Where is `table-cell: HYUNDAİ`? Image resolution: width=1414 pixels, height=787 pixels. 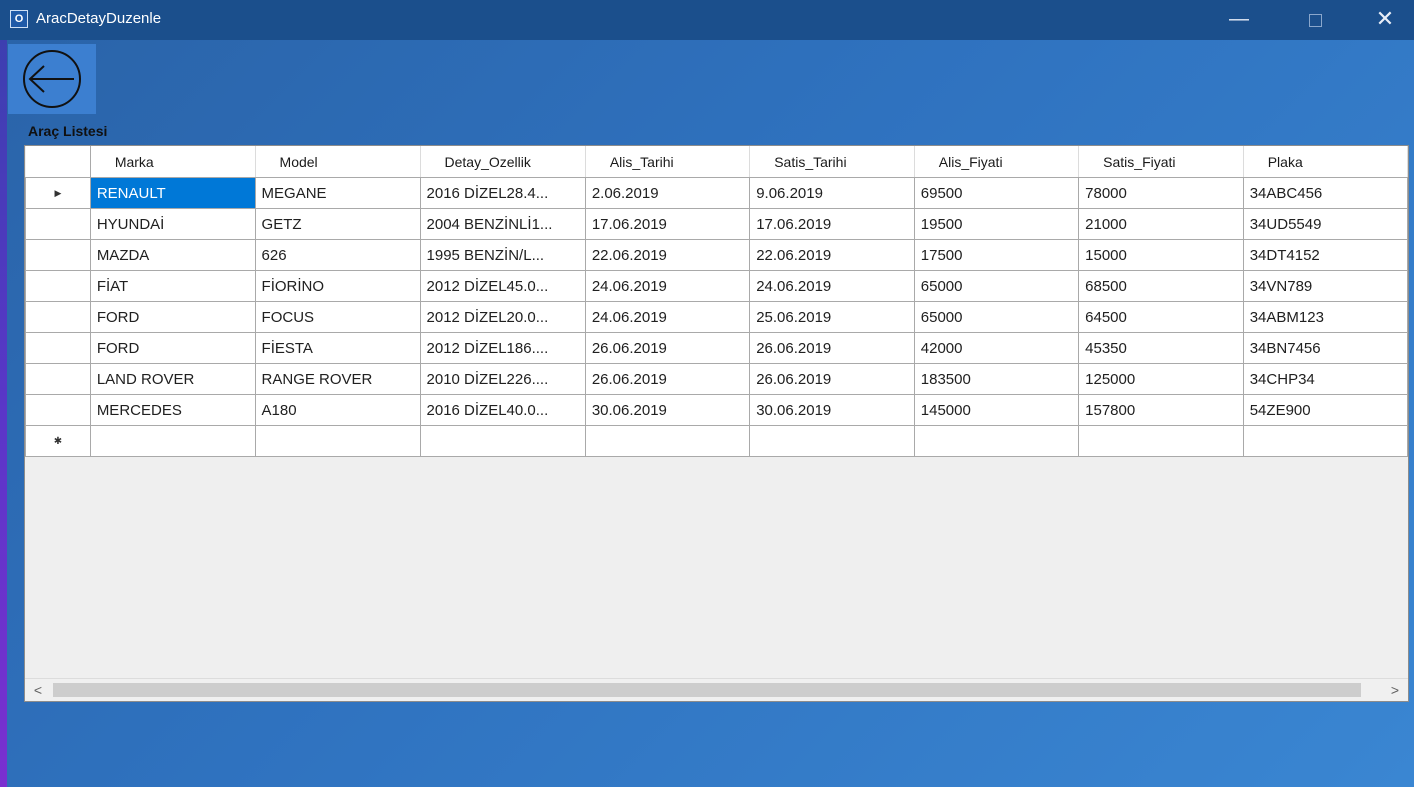 table-cell: HYUNDAİ is located at coordinates (172, 224).